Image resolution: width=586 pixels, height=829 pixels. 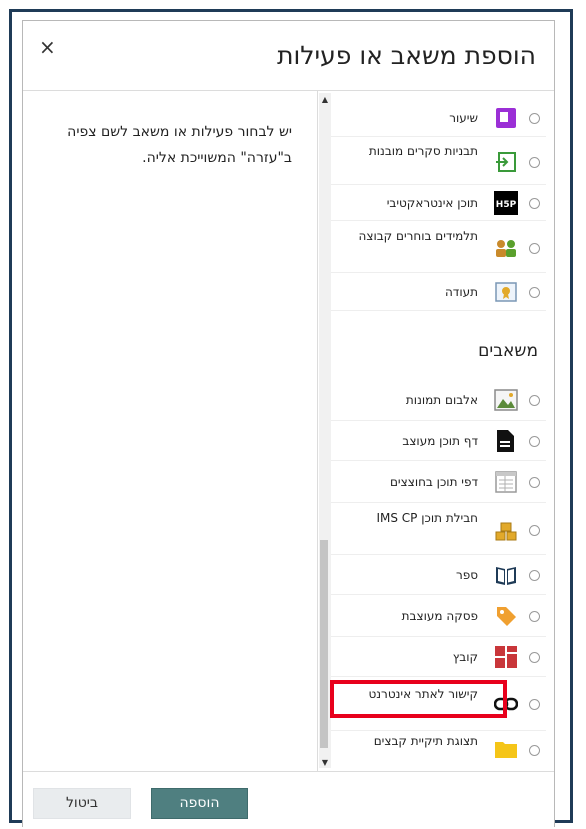 What do you see at coordinates (506, 292) in the screenshot?
I see `certificate-icon` at bounding box center [506, 292].